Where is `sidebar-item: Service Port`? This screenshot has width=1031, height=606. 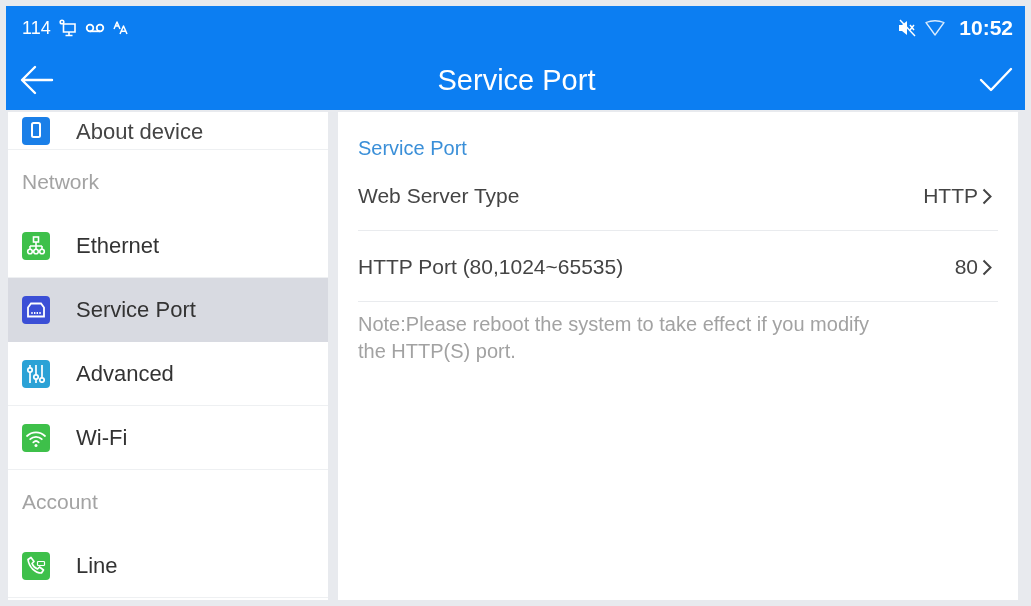 sidebar-item: Service Port is located at coordinates (168, 310).